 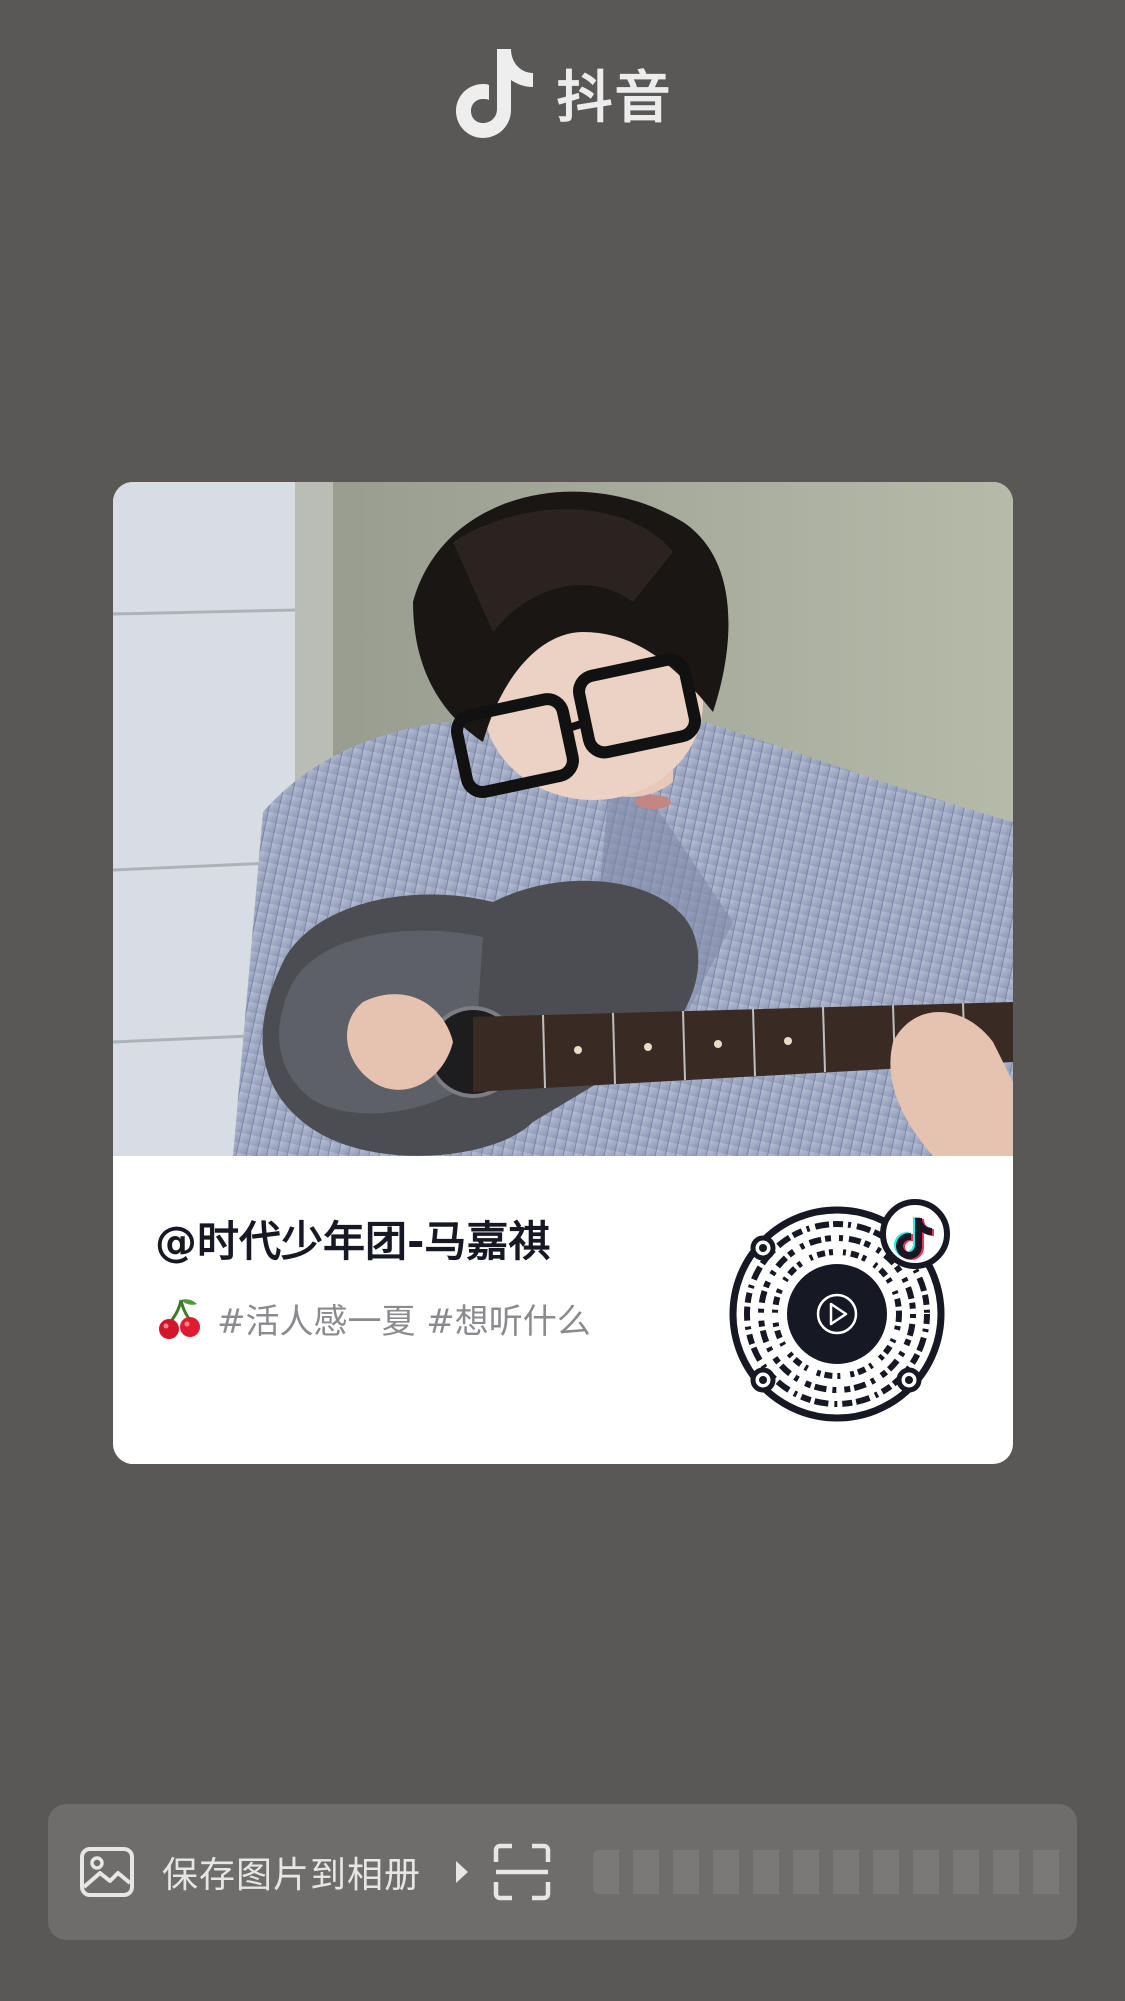 I want to click on image-icon, so click(x=107, y=1872).